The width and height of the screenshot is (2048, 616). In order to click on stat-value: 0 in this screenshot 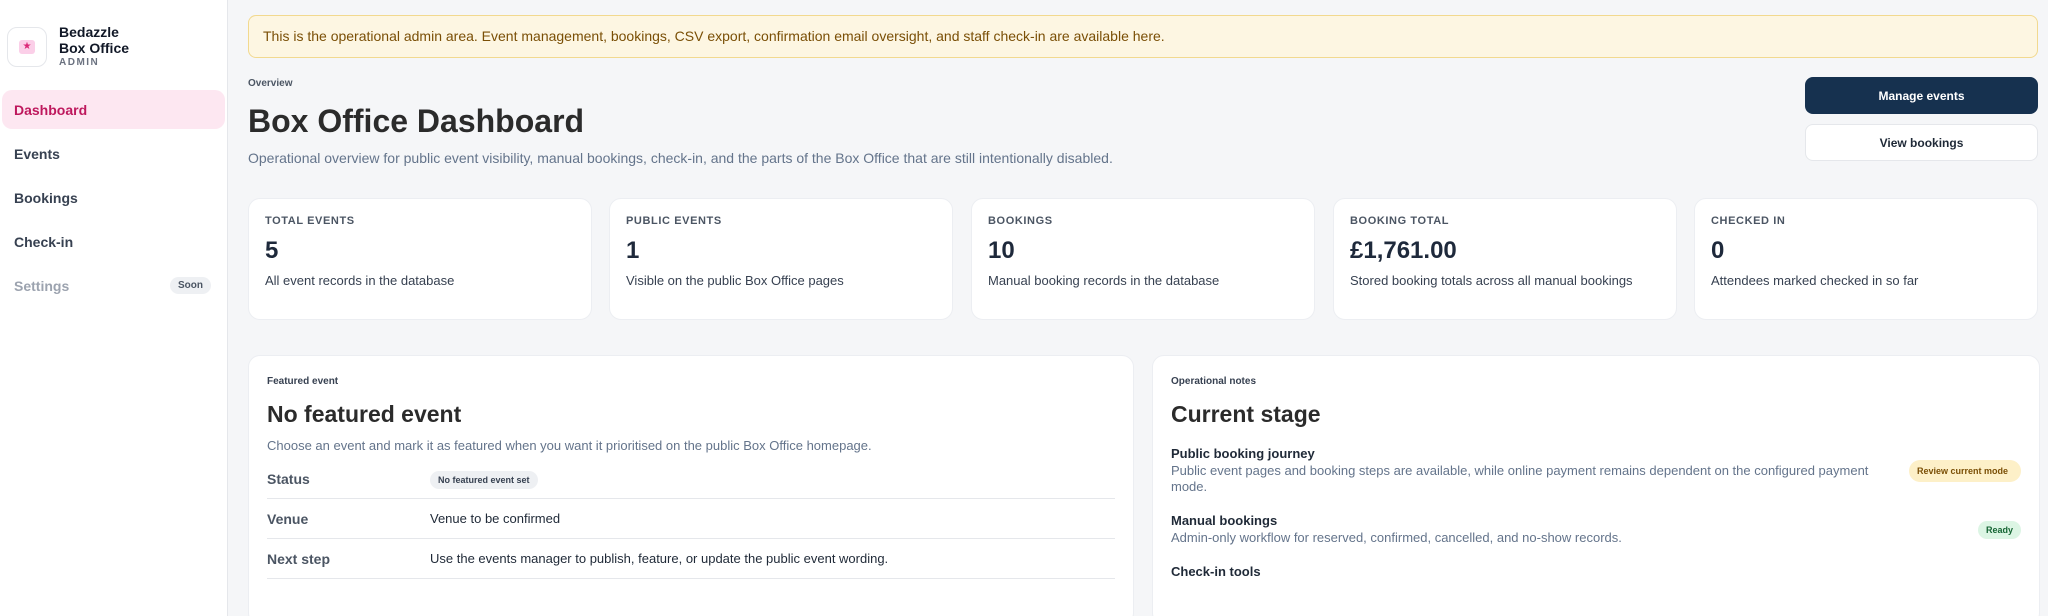, I will do `click(1718, 250)`.